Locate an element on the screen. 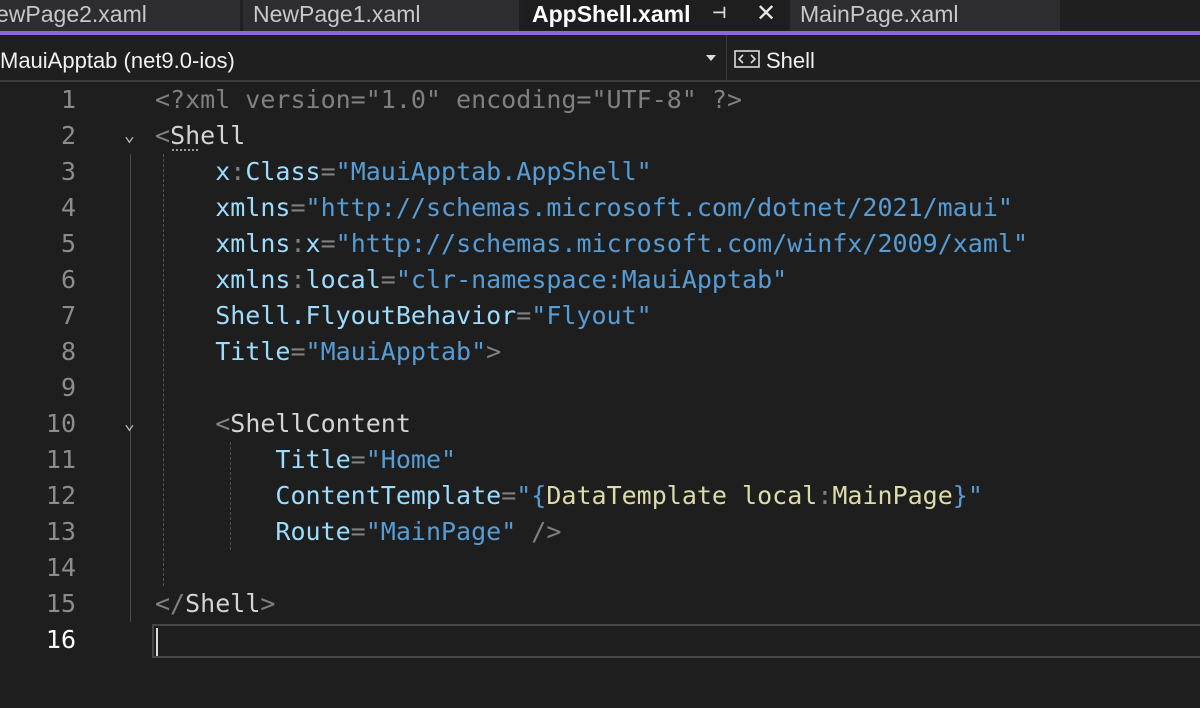 This screenshot has width=1200, height=708. tab-mainpage: MainPage.xaml is located at coordinates (925, 16).